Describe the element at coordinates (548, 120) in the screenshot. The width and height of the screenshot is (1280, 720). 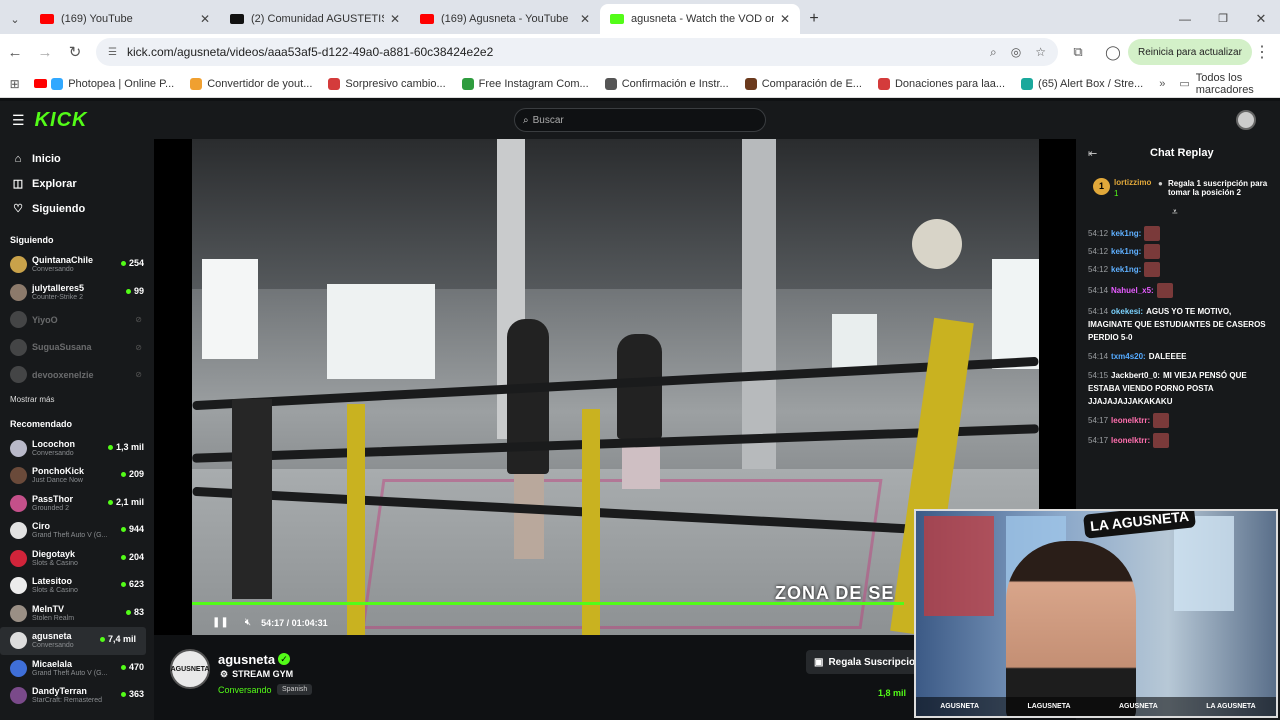
I see `search-placeholder: Buscar` at that location.